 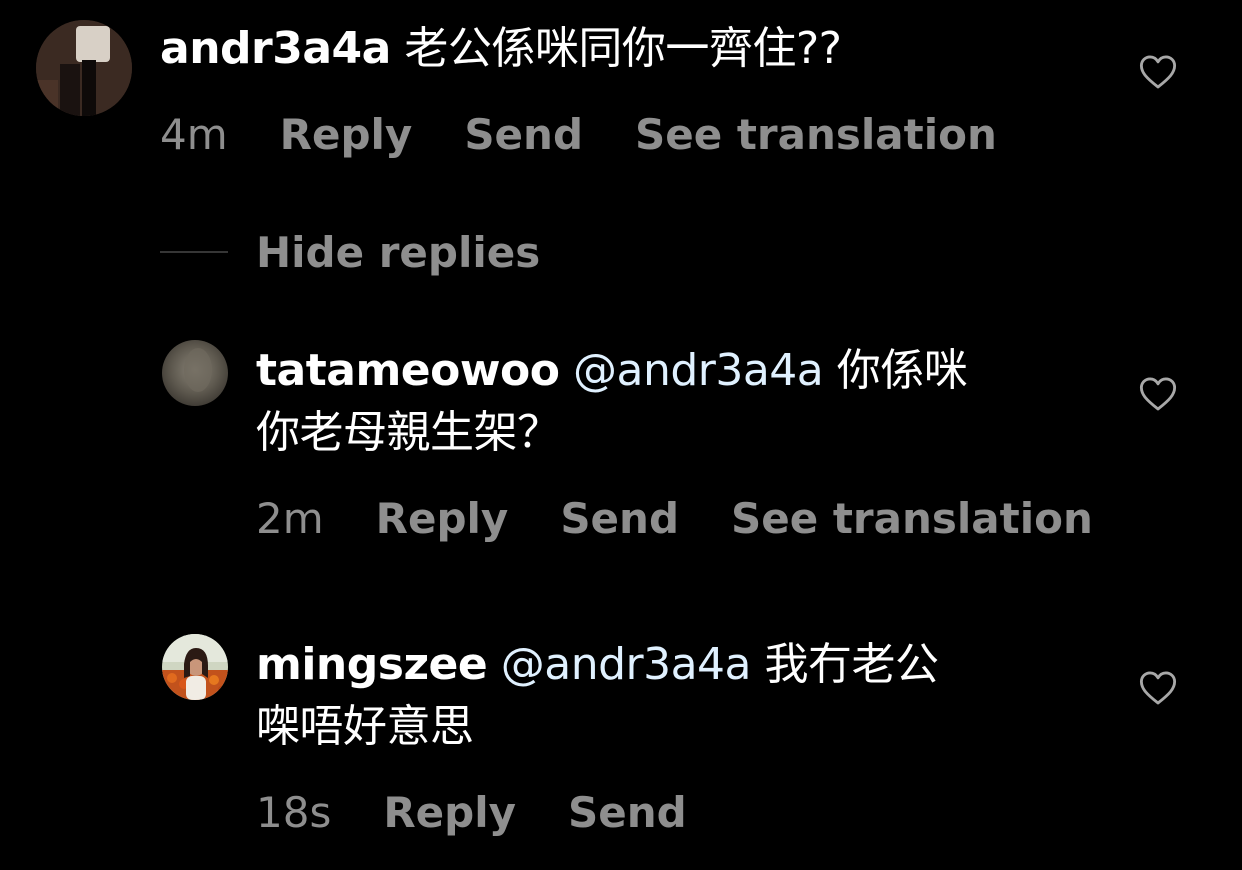 What do you see at coordinates (275, 48) in the screenshot?
I see `username: andr3a4a` at bounding box center [275, 48].